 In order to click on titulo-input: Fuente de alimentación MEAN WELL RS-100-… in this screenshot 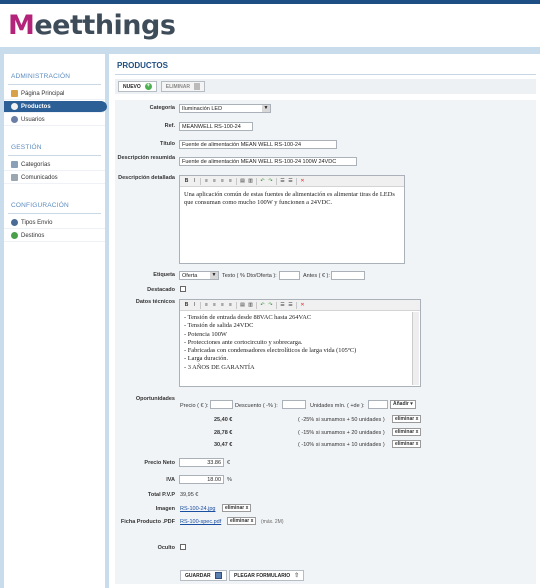, I will do `click(258, 144)`.